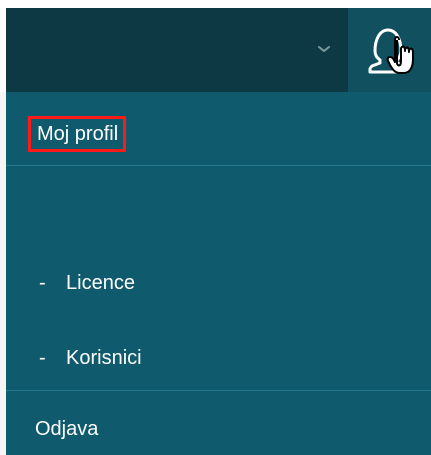 The height and width of the screenshot is (455, 431). I want to click on menu-item-licence: - Licence, so click(218, 283).